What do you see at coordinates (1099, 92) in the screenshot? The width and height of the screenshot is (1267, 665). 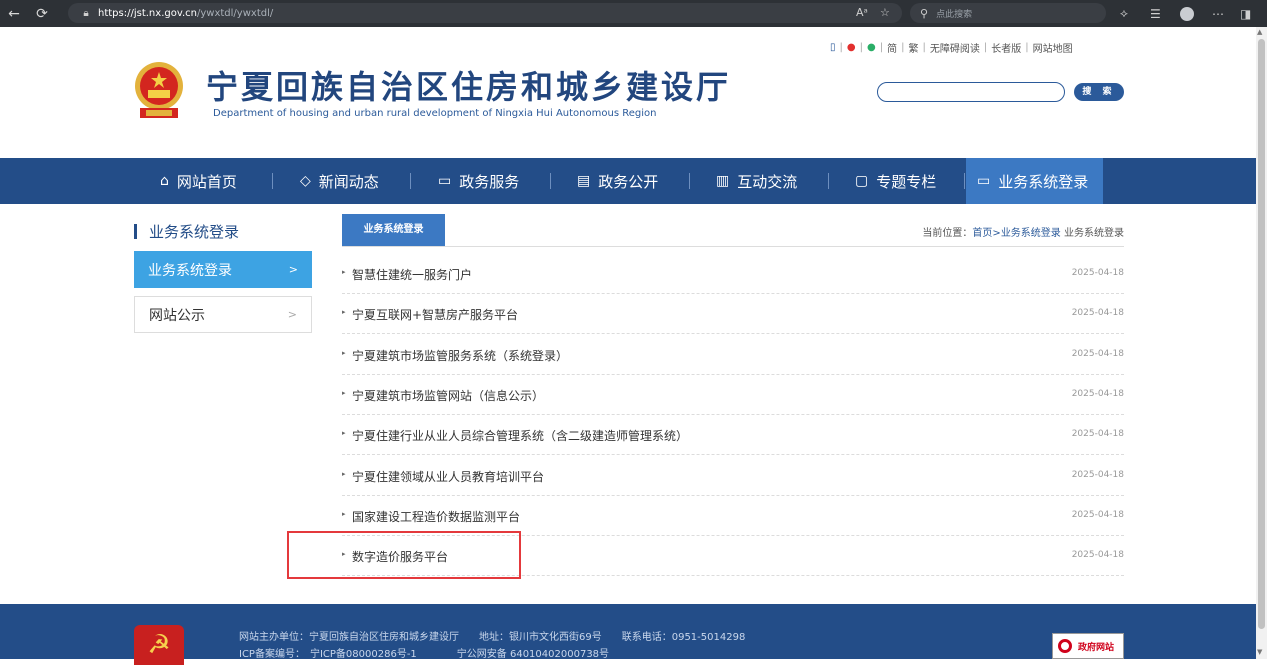 I see `site-search-button: 搜 索` at bounding box center [1099, 92].